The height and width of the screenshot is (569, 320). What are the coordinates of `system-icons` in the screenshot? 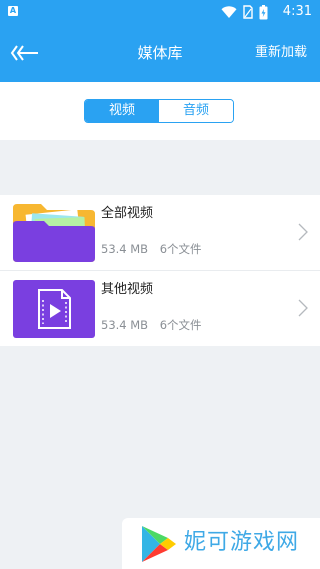 It's located at (244, 12).